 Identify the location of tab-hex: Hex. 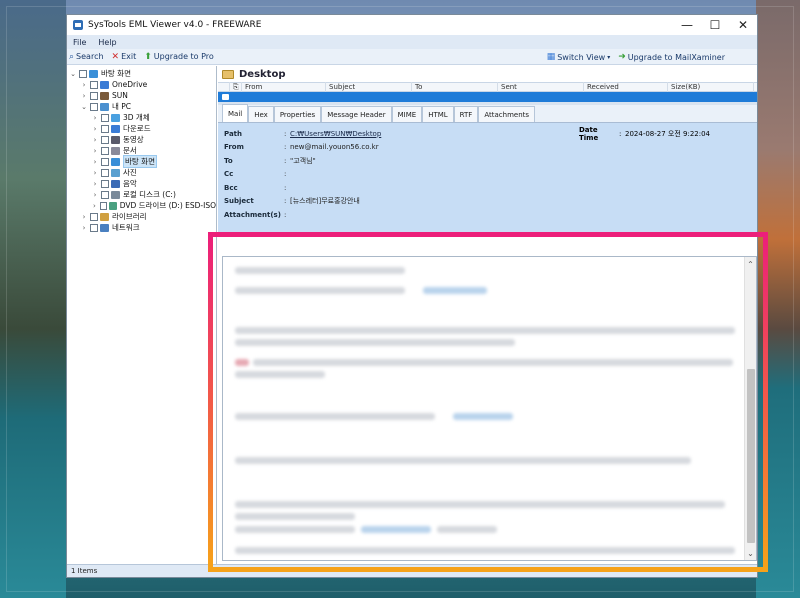
(261, 114).